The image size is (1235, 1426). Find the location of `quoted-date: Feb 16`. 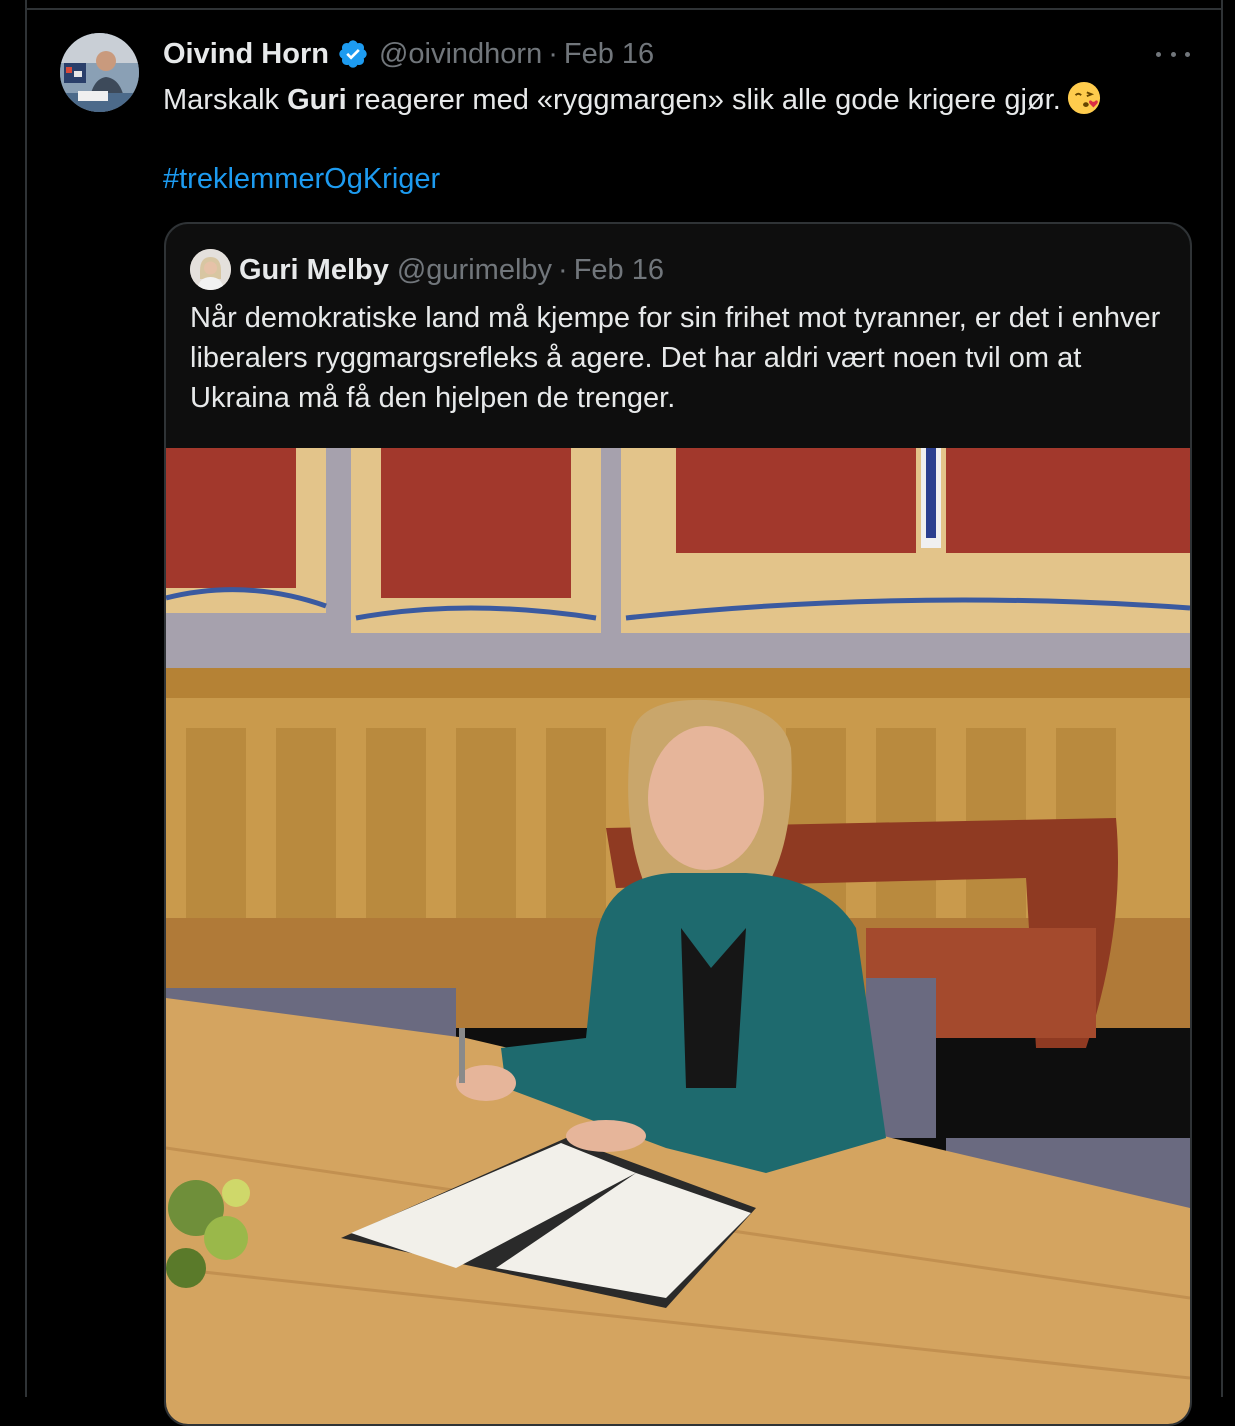

quoted-date: Feb 16 is located at coordinates (619, 270).